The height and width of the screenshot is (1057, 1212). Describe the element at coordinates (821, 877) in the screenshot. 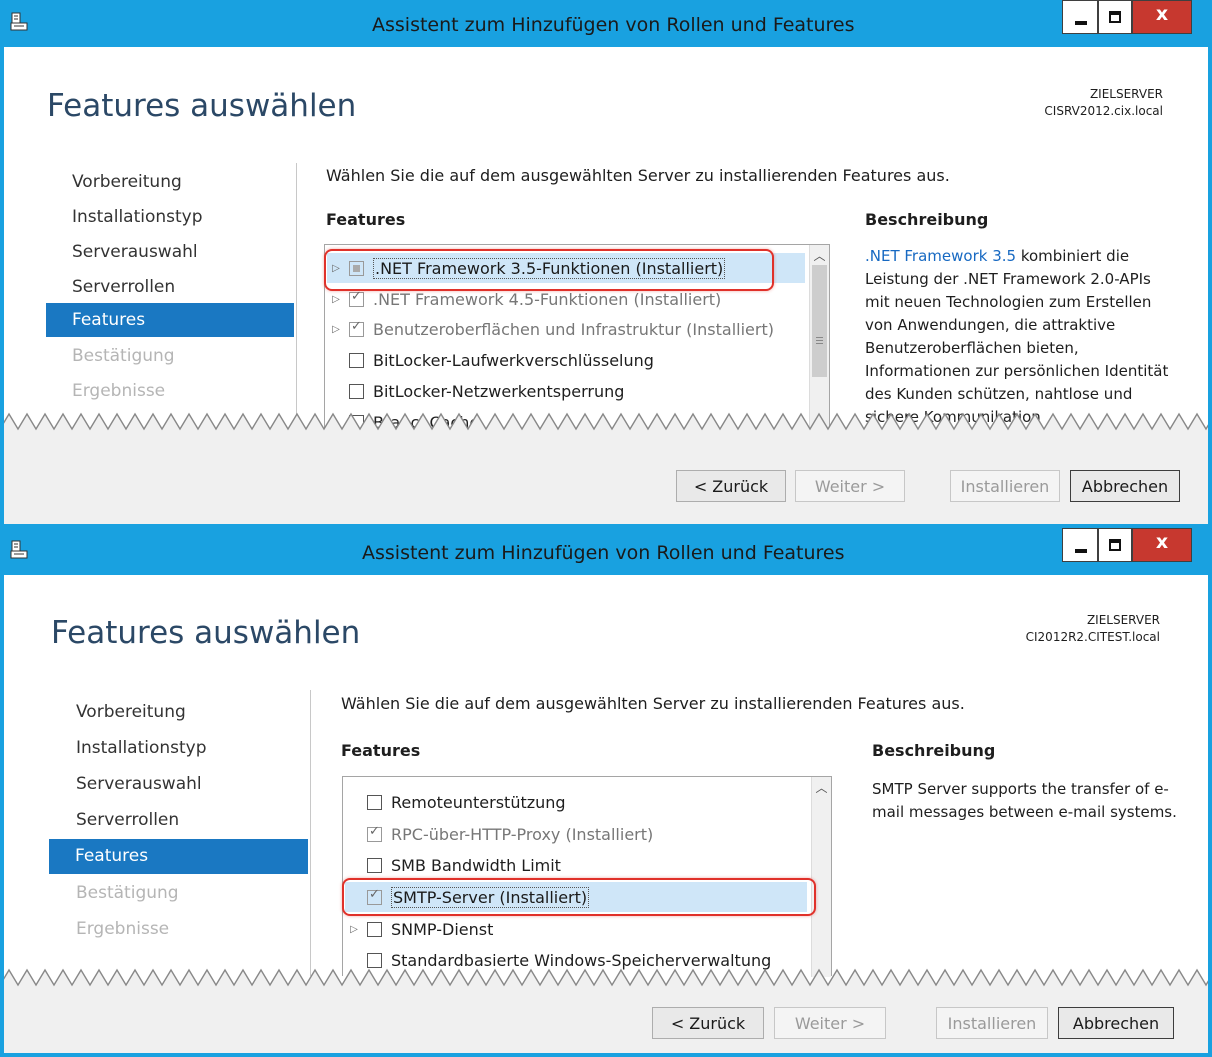

I see `features-scrollbar: ︿` at that location.